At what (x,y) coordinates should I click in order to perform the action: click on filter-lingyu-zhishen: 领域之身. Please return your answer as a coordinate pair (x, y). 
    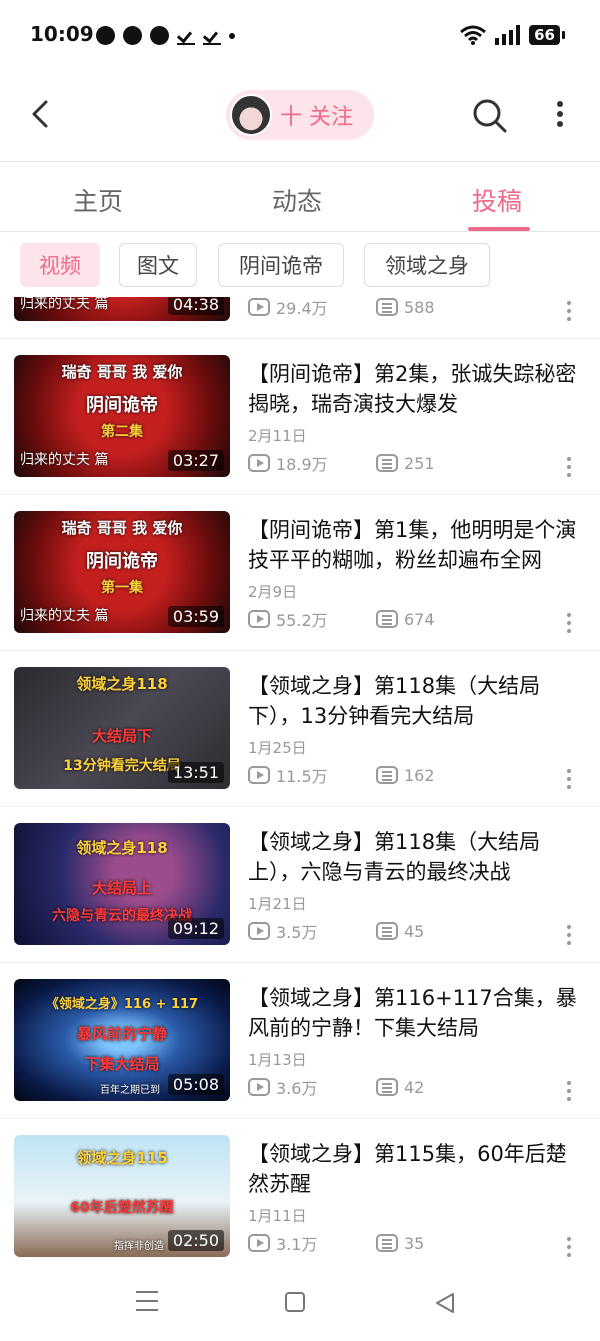
    Looking at the image, I should click on (427, 265).